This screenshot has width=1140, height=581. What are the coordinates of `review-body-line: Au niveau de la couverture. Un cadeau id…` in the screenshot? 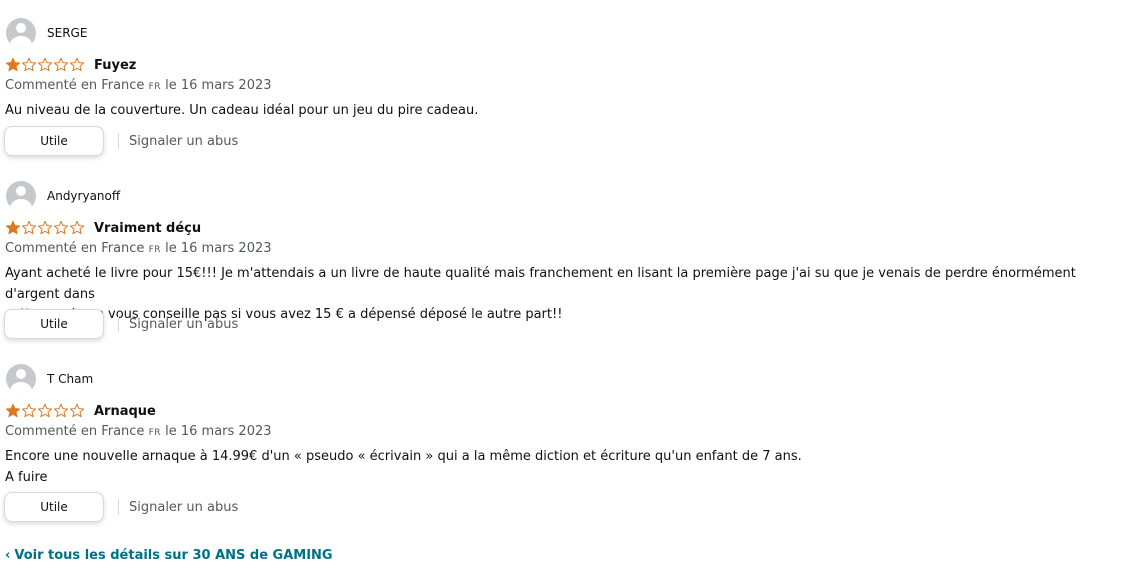 It's located at (242, 110).